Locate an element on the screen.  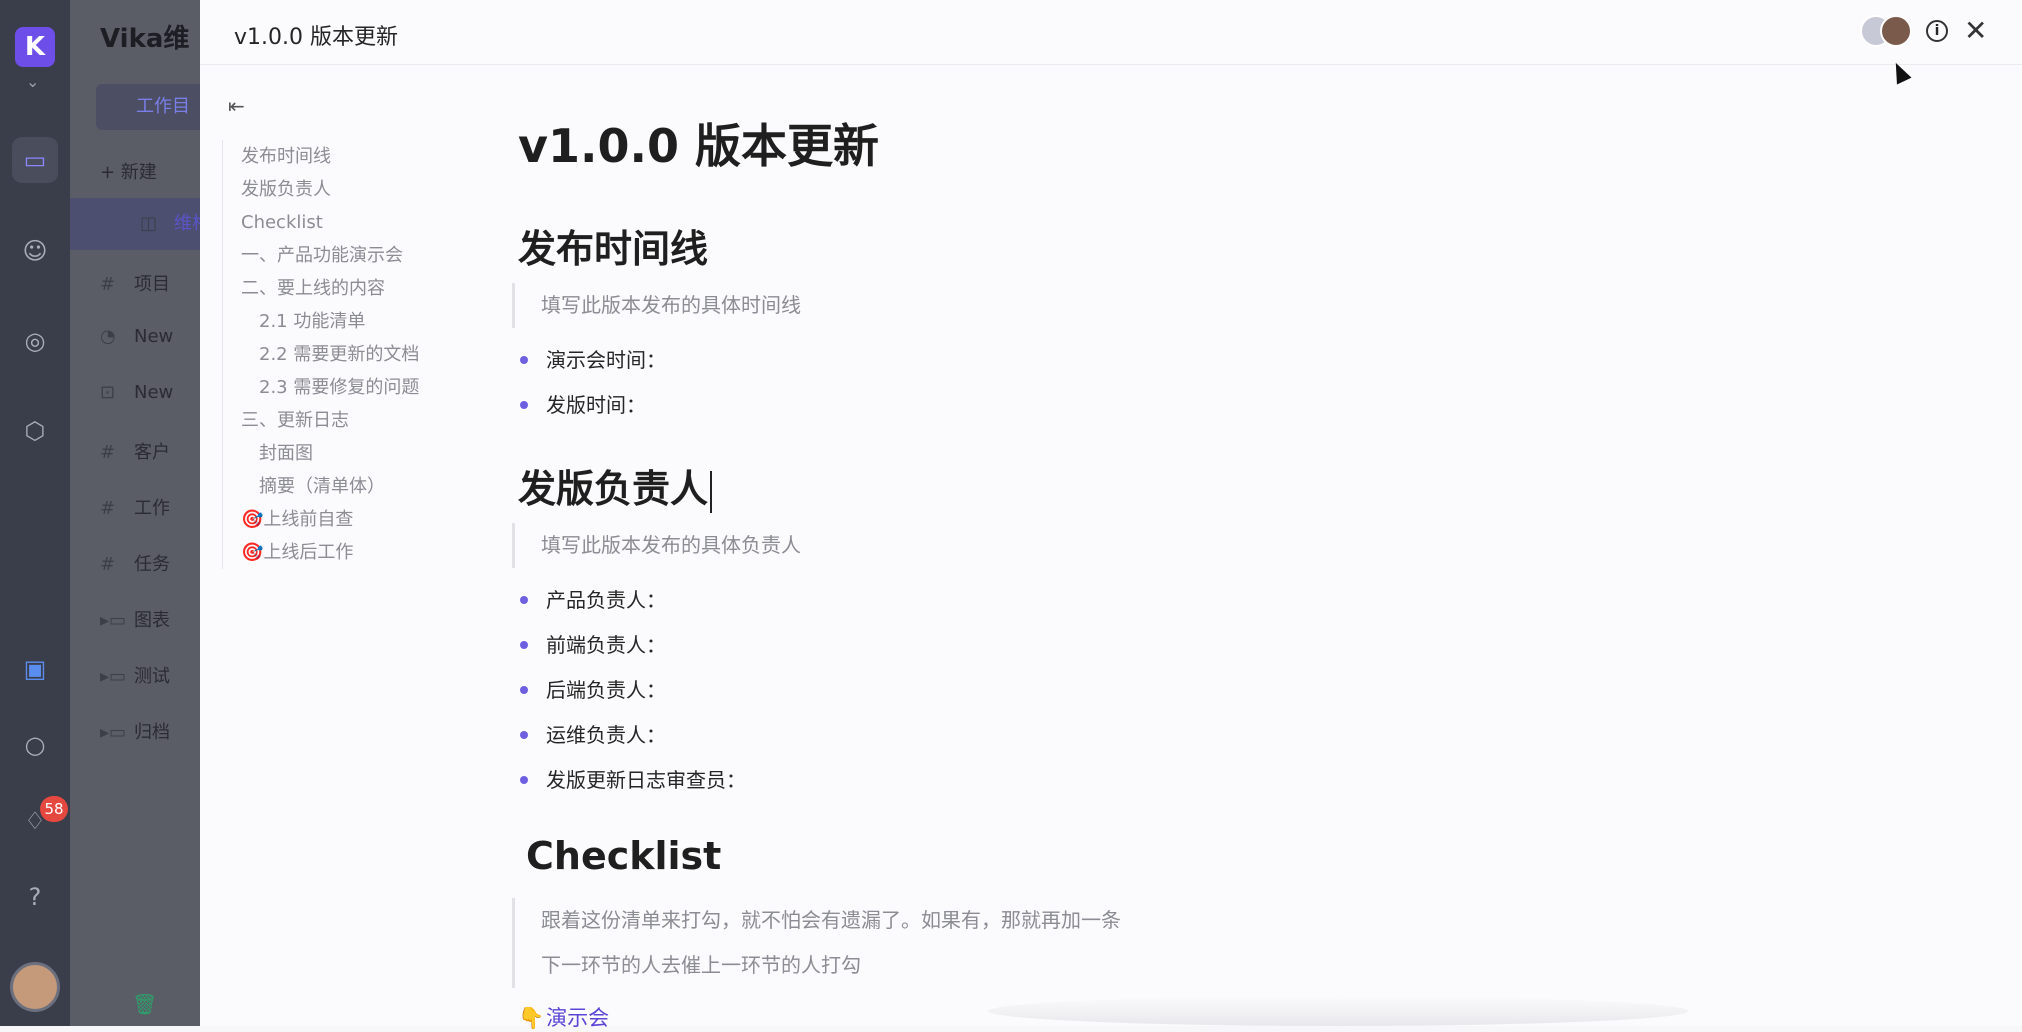
toc-item: 2.3 需要修复的问题 is located at coordinates (321, 387).